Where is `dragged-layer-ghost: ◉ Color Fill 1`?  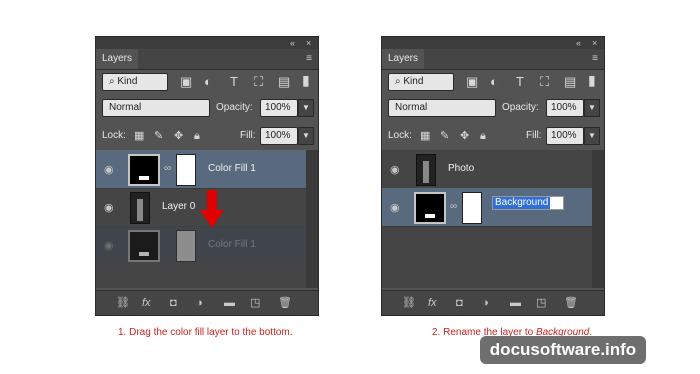 dragged-layer-ghost: ◉ Color Fill 1 is located at coordinates (201, 244).